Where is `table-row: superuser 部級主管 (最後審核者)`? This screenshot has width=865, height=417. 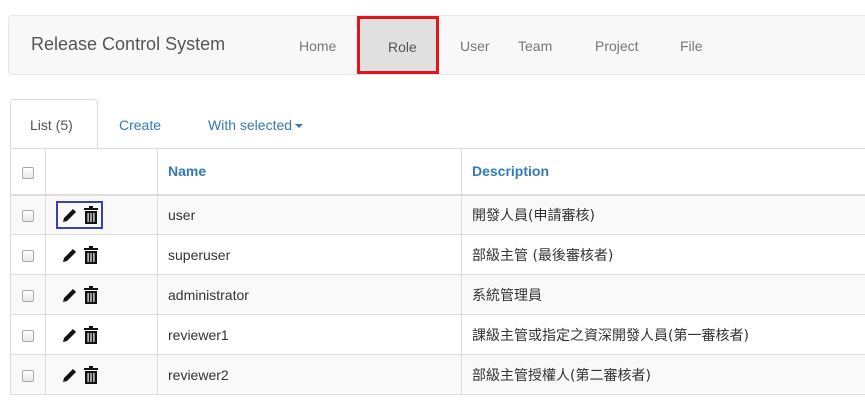
table-row: superuser 部級主管 (最後審核者) is located at coordinates (437, 254).